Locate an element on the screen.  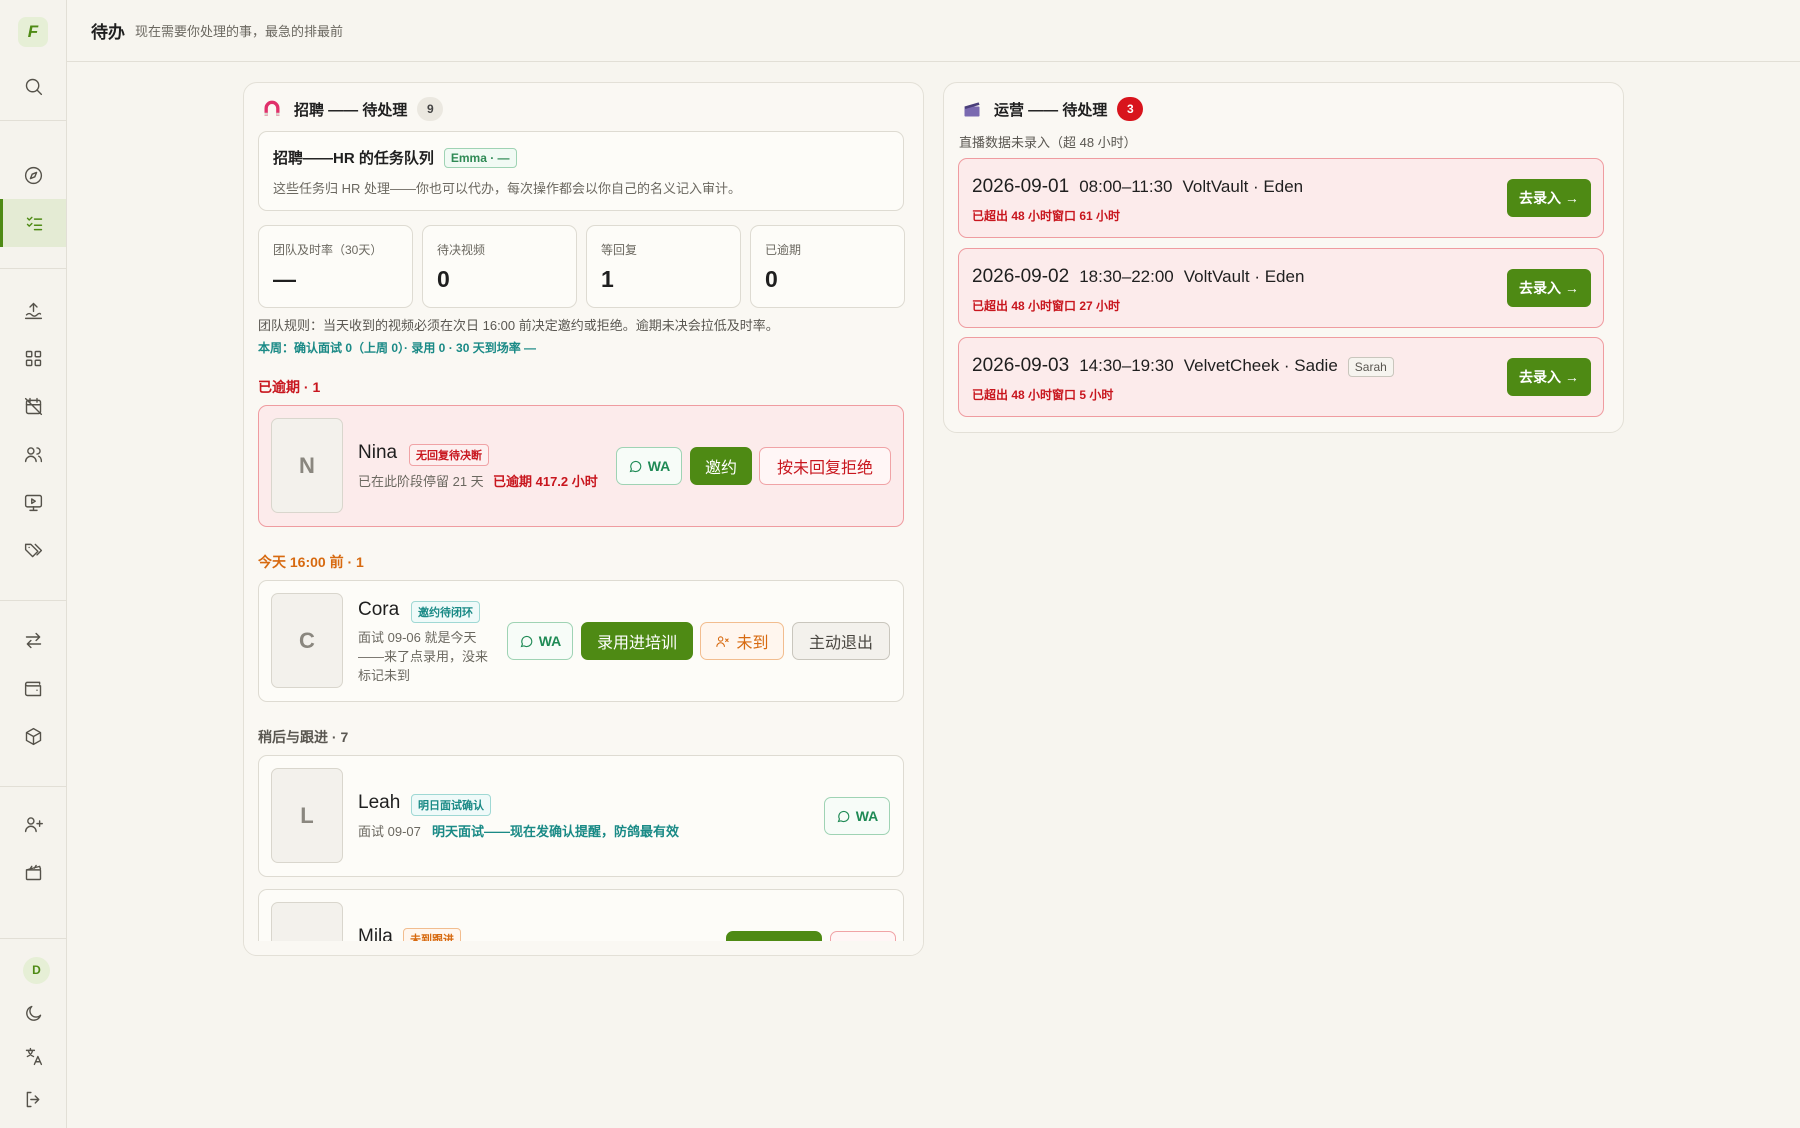
ops-subtitle: 直播数据未录入（超 48 小时） is located at coordinates (1048, 142).